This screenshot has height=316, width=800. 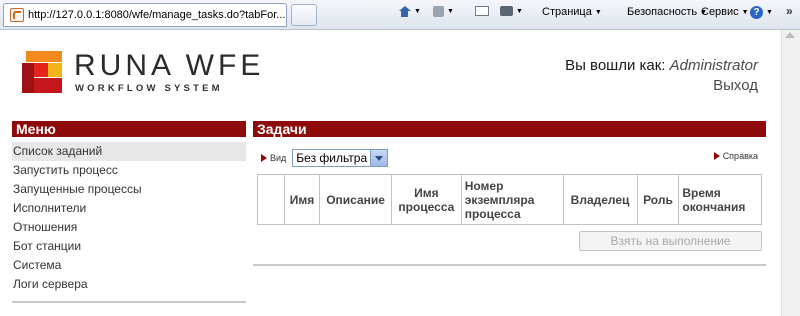 What do you see at coordinates (356, 199) in the screenshot?
I see `column-header-description: Описание` at bounding box center [356, 199].